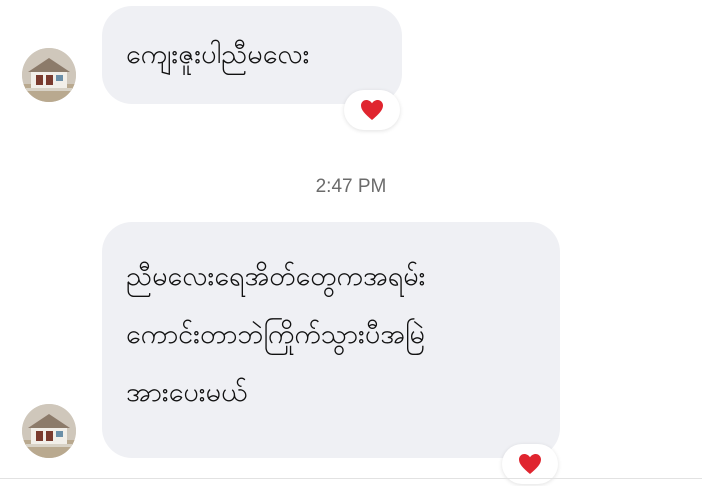  I want to click on composer-divider, so click(351, 478).